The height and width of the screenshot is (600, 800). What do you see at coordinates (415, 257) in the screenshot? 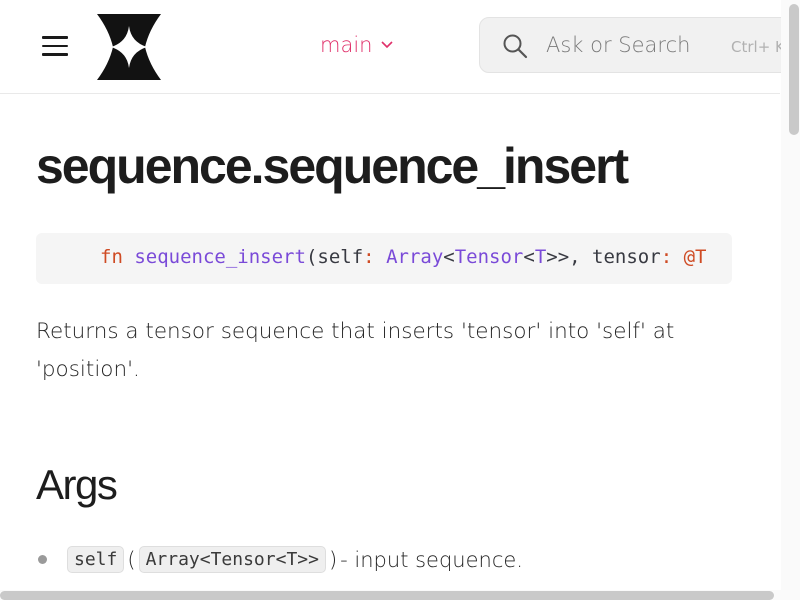
I see `code-type-array: Array` at bounding box center [415, 257].